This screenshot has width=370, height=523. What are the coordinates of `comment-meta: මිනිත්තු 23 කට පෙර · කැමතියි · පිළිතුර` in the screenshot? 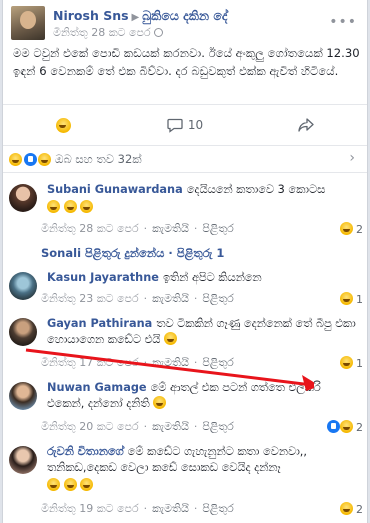 It's located at (137, 298).